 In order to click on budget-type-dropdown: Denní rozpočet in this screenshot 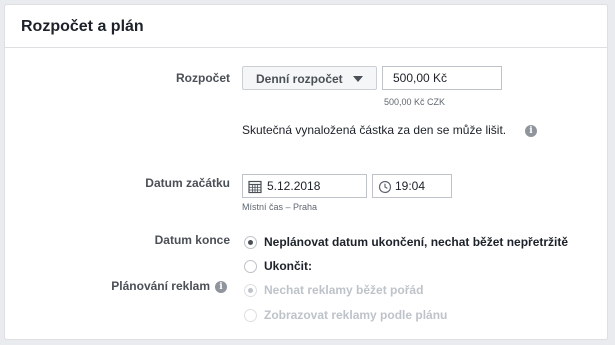, I will do `click(309, 78)`.